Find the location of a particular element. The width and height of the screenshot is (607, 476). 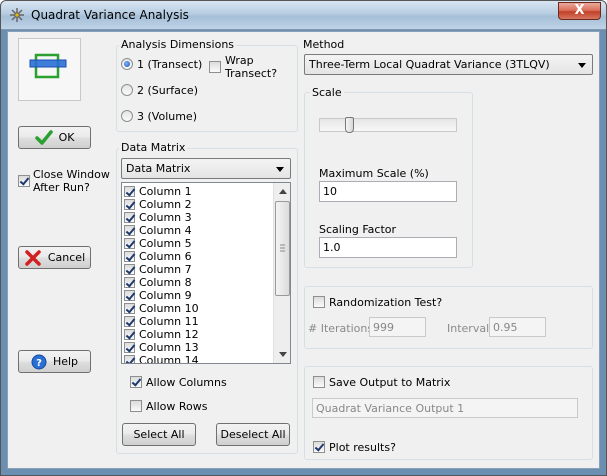

iterations-input: 999 is located at coordinates (397, 327).